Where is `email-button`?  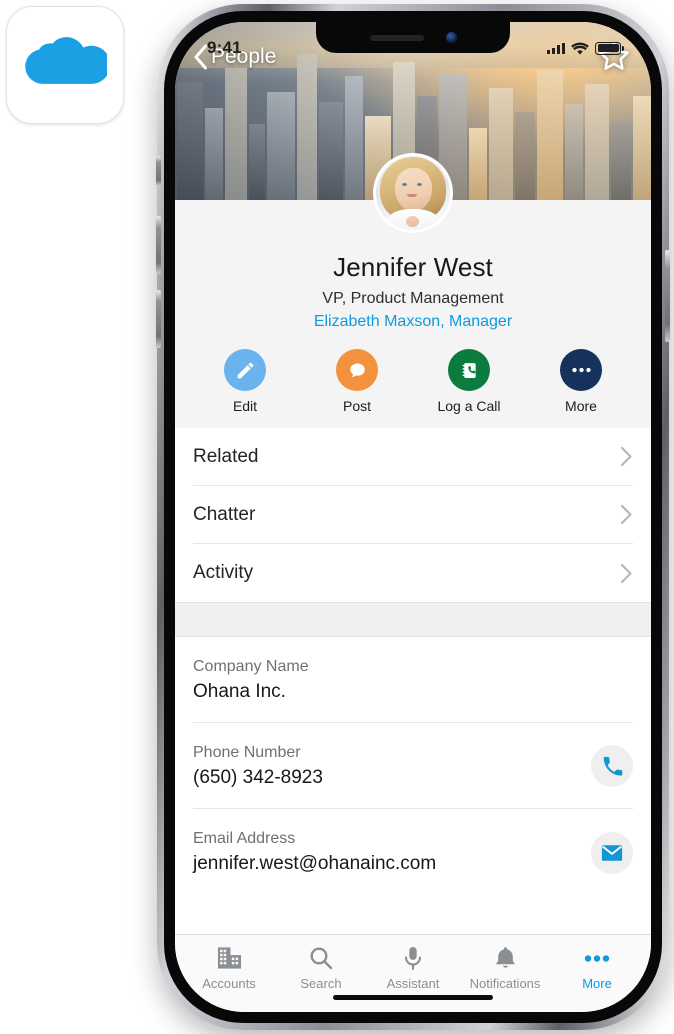 email-button is located at coordinates (612, 852).